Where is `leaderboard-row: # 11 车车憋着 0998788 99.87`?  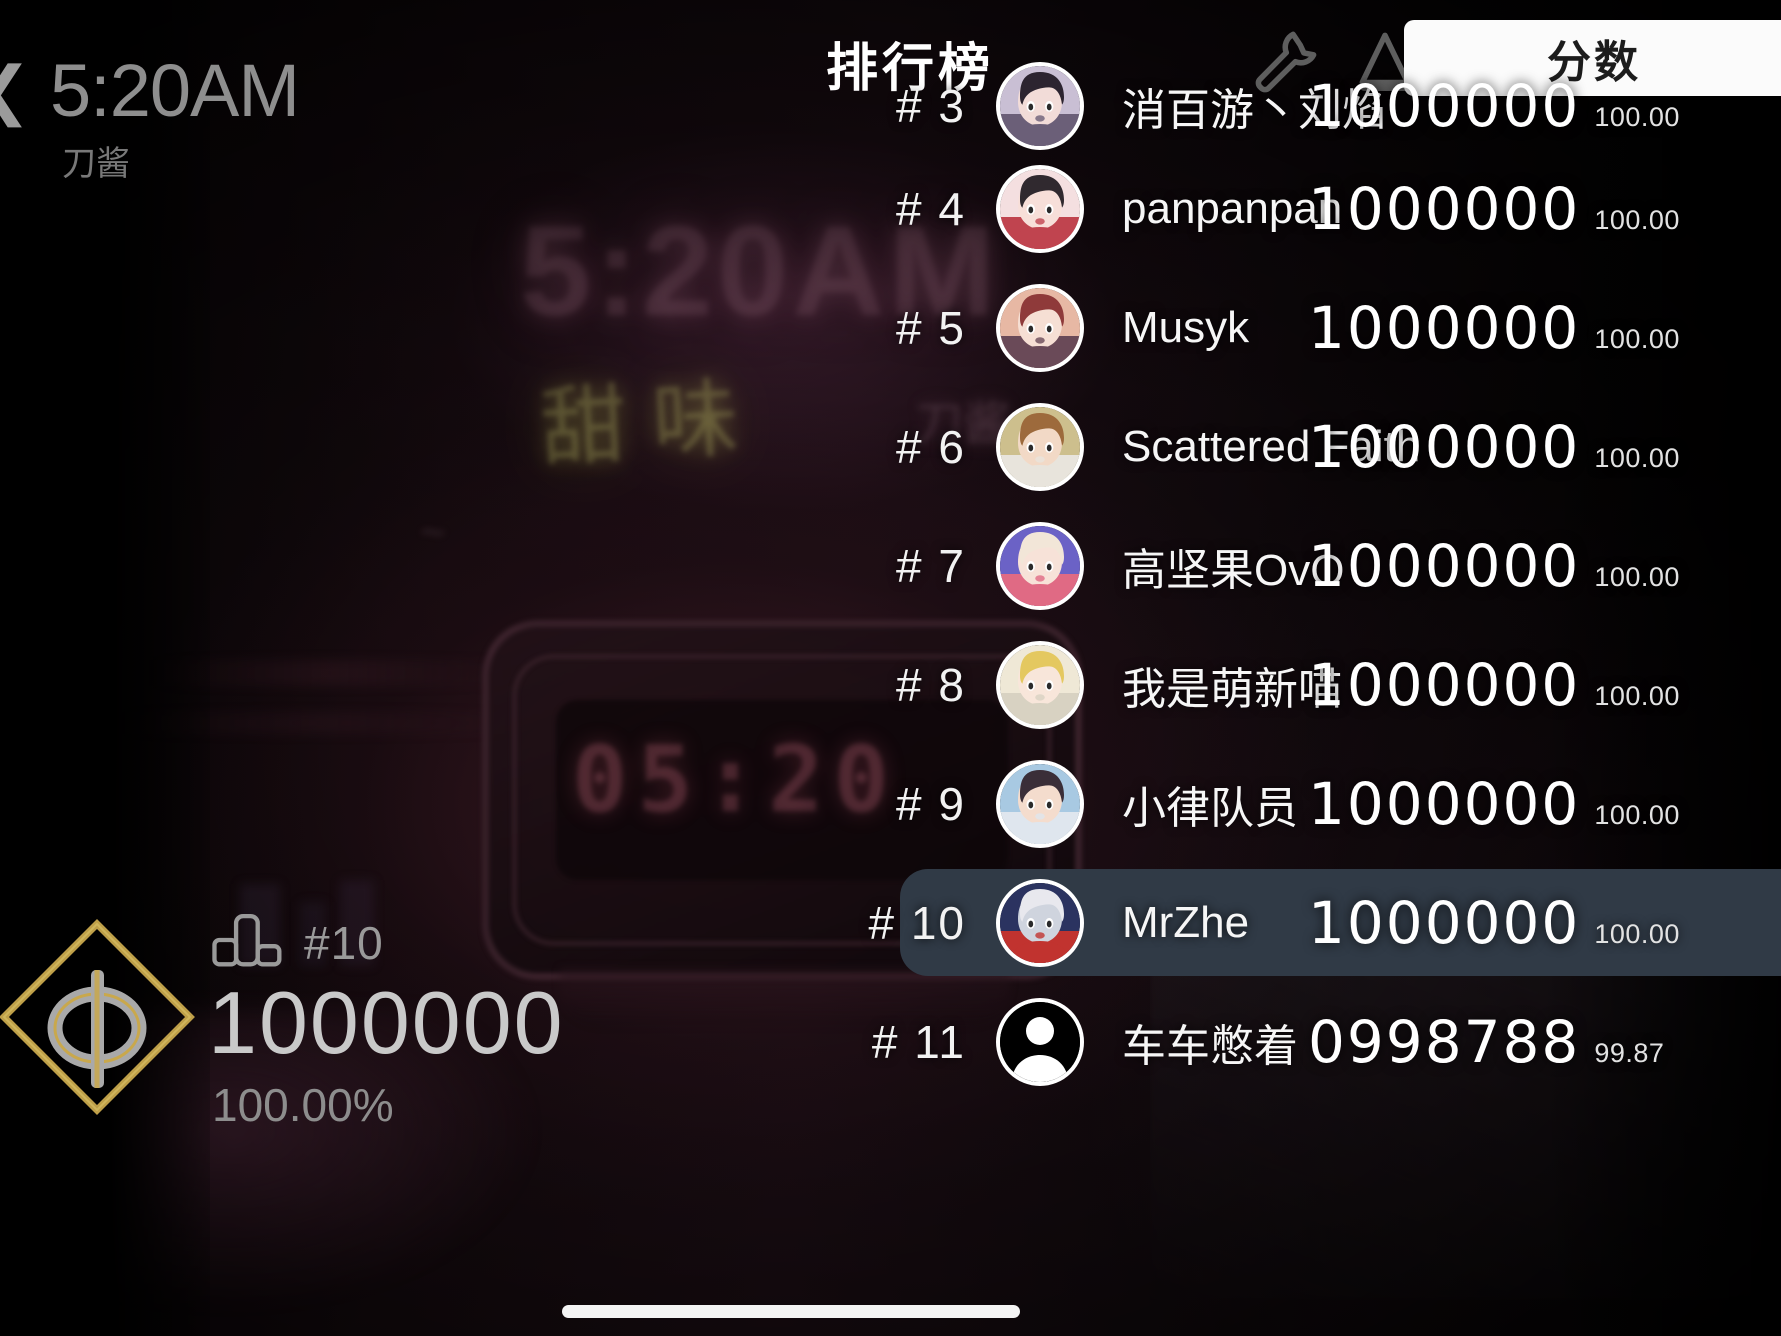 leaderboard-row: # 11 车车憋着 0998788 99.87 is located at coordinates (1320, 1041).